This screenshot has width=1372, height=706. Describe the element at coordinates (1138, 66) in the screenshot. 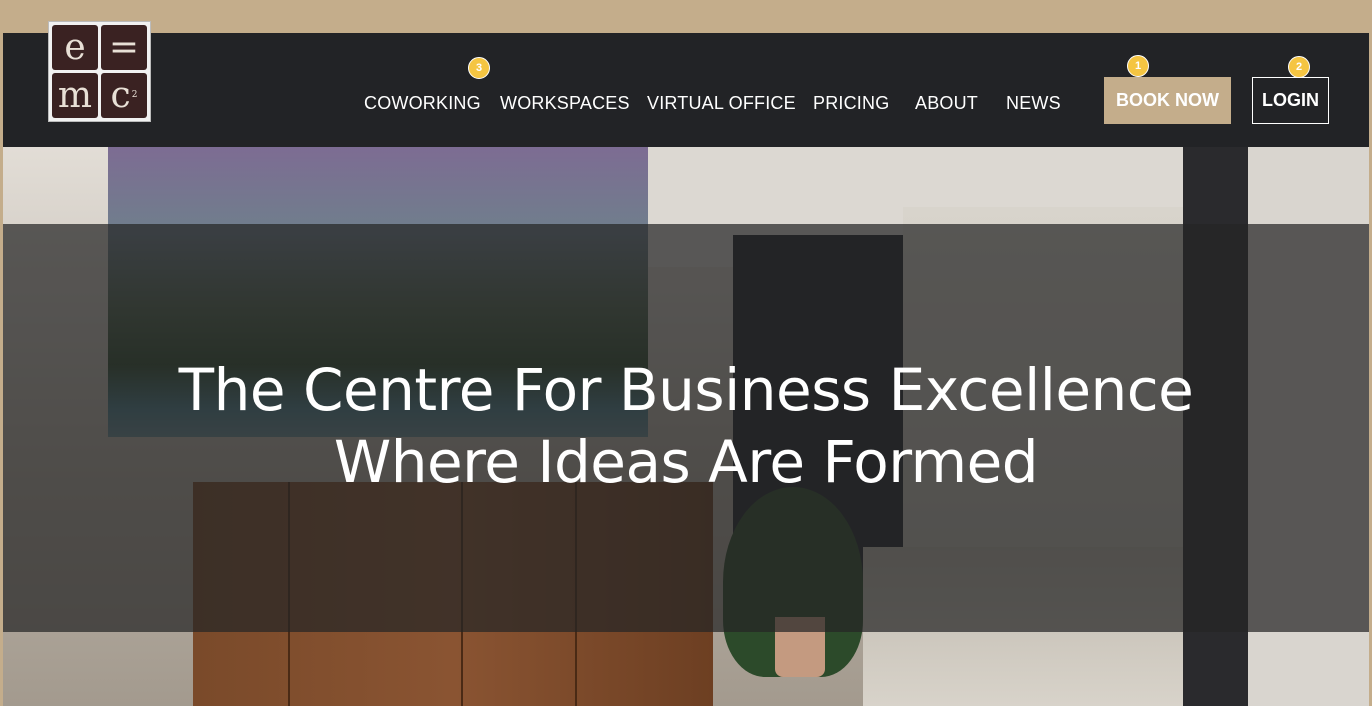

I see `book-now-badge: 1` at that location.